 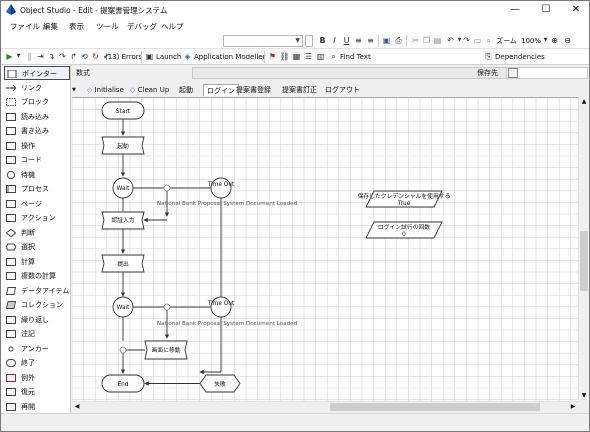 I want to click on align-center-icon: ≡, so click(x=370, y=40).